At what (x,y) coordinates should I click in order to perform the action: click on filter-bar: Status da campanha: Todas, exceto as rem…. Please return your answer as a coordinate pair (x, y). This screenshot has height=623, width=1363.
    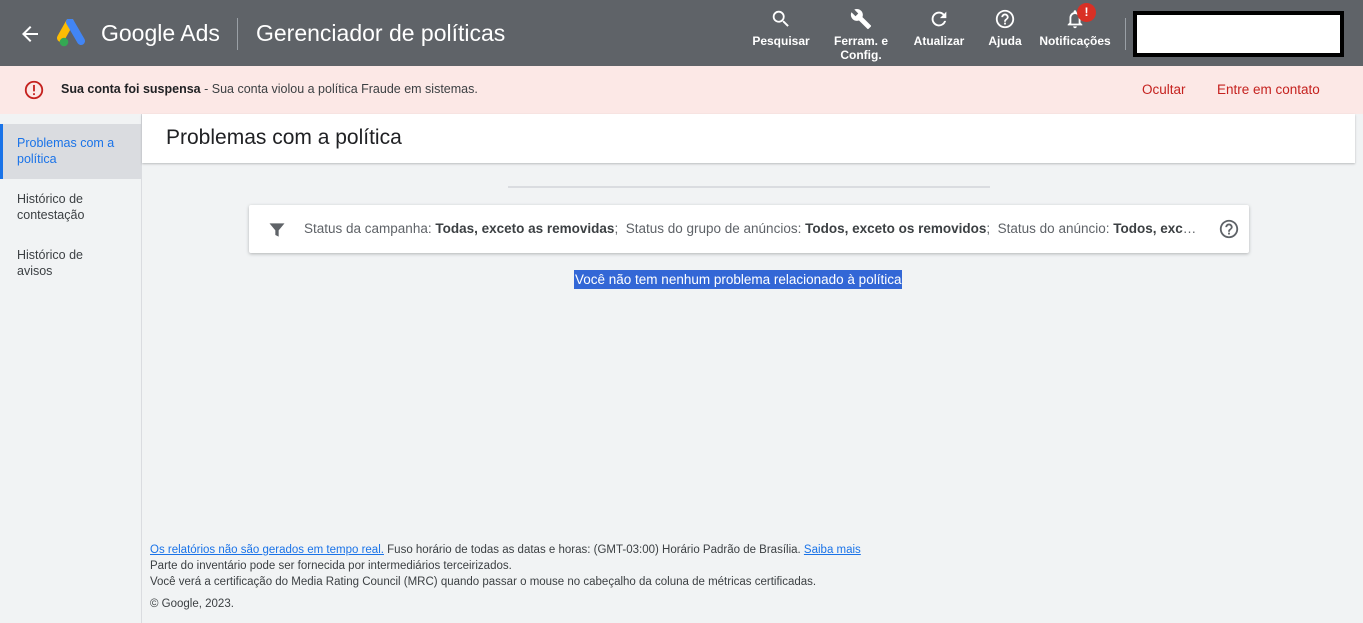
    Looking at the image, I should click on (749, 229).